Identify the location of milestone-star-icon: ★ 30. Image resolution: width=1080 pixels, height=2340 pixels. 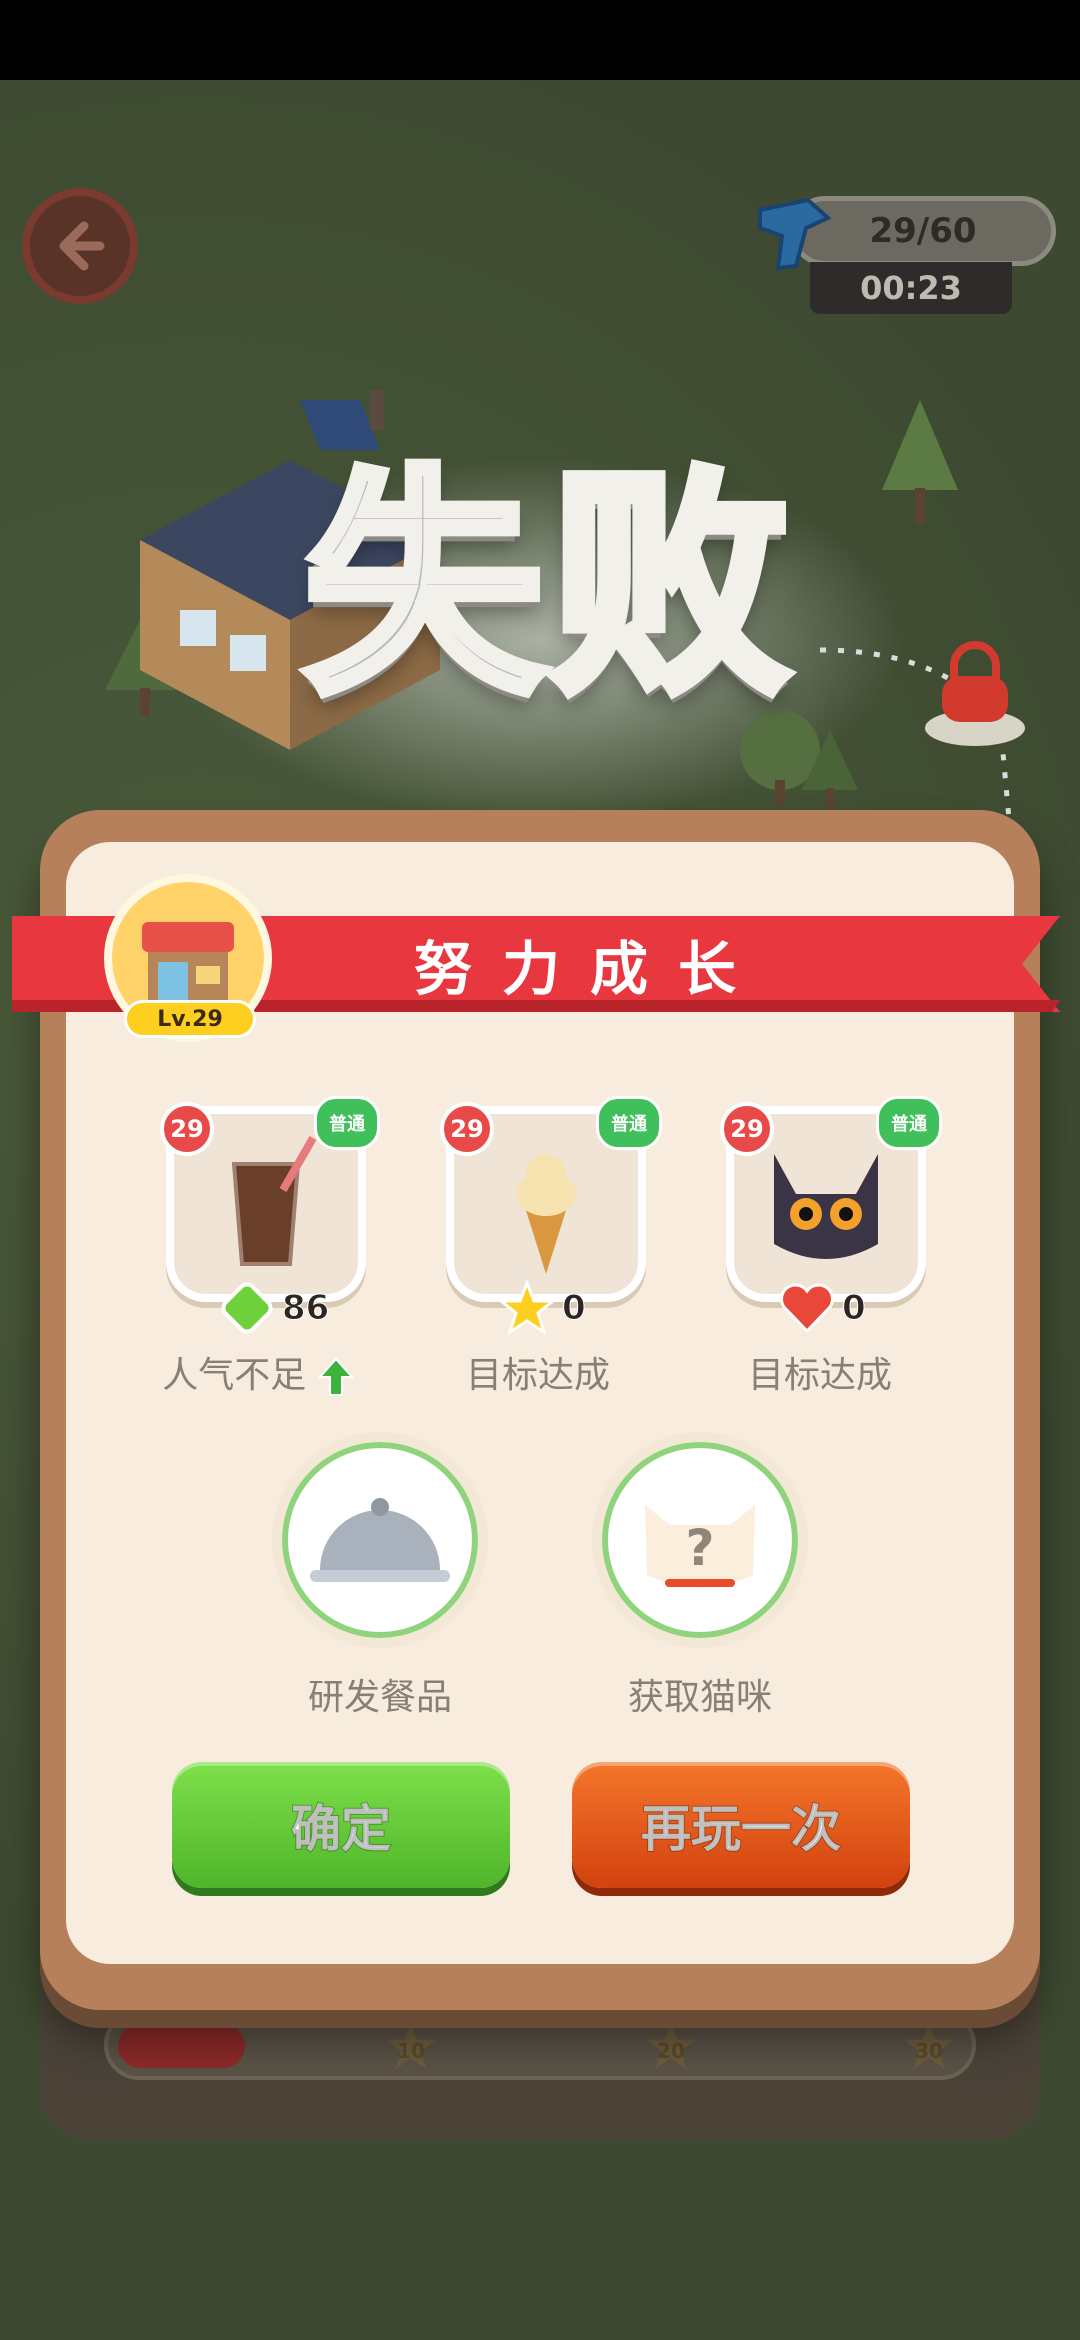
(929, 2047).